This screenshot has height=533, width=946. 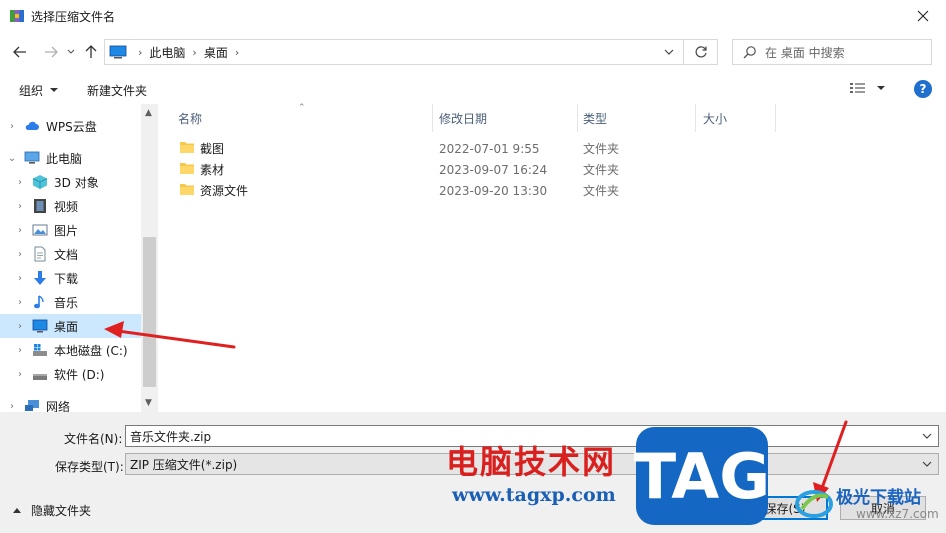 What do you see at coordinates (216, 52) in the screenshot?
I see `breadcrumb-item-desktop: 桌面` at bounding box center [216, 52].